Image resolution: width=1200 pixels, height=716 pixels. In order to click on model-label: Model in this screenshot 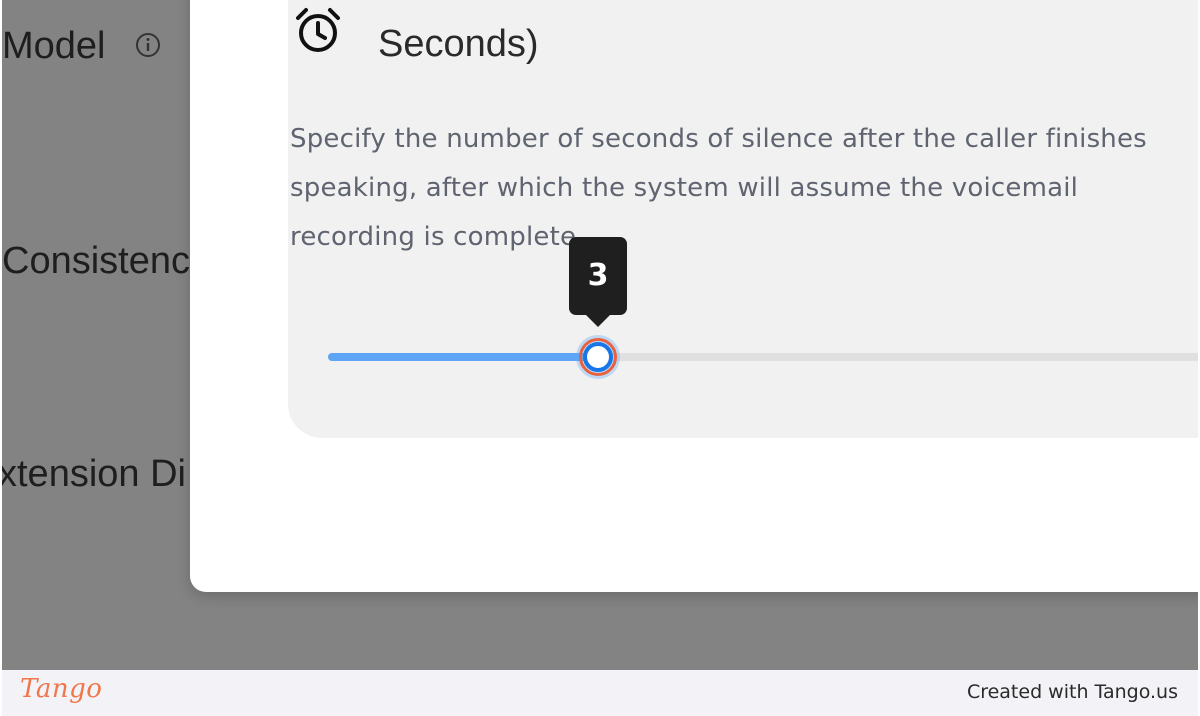, I will do `click(54, 46)`.